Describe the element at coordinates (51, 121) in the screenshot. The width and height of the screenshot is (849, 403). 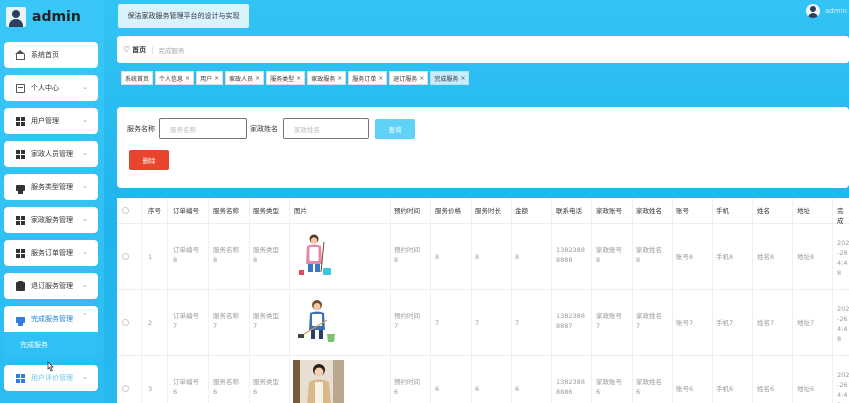
I see `sidebar-item-user-management: 用户管理 ⌄` at that location.